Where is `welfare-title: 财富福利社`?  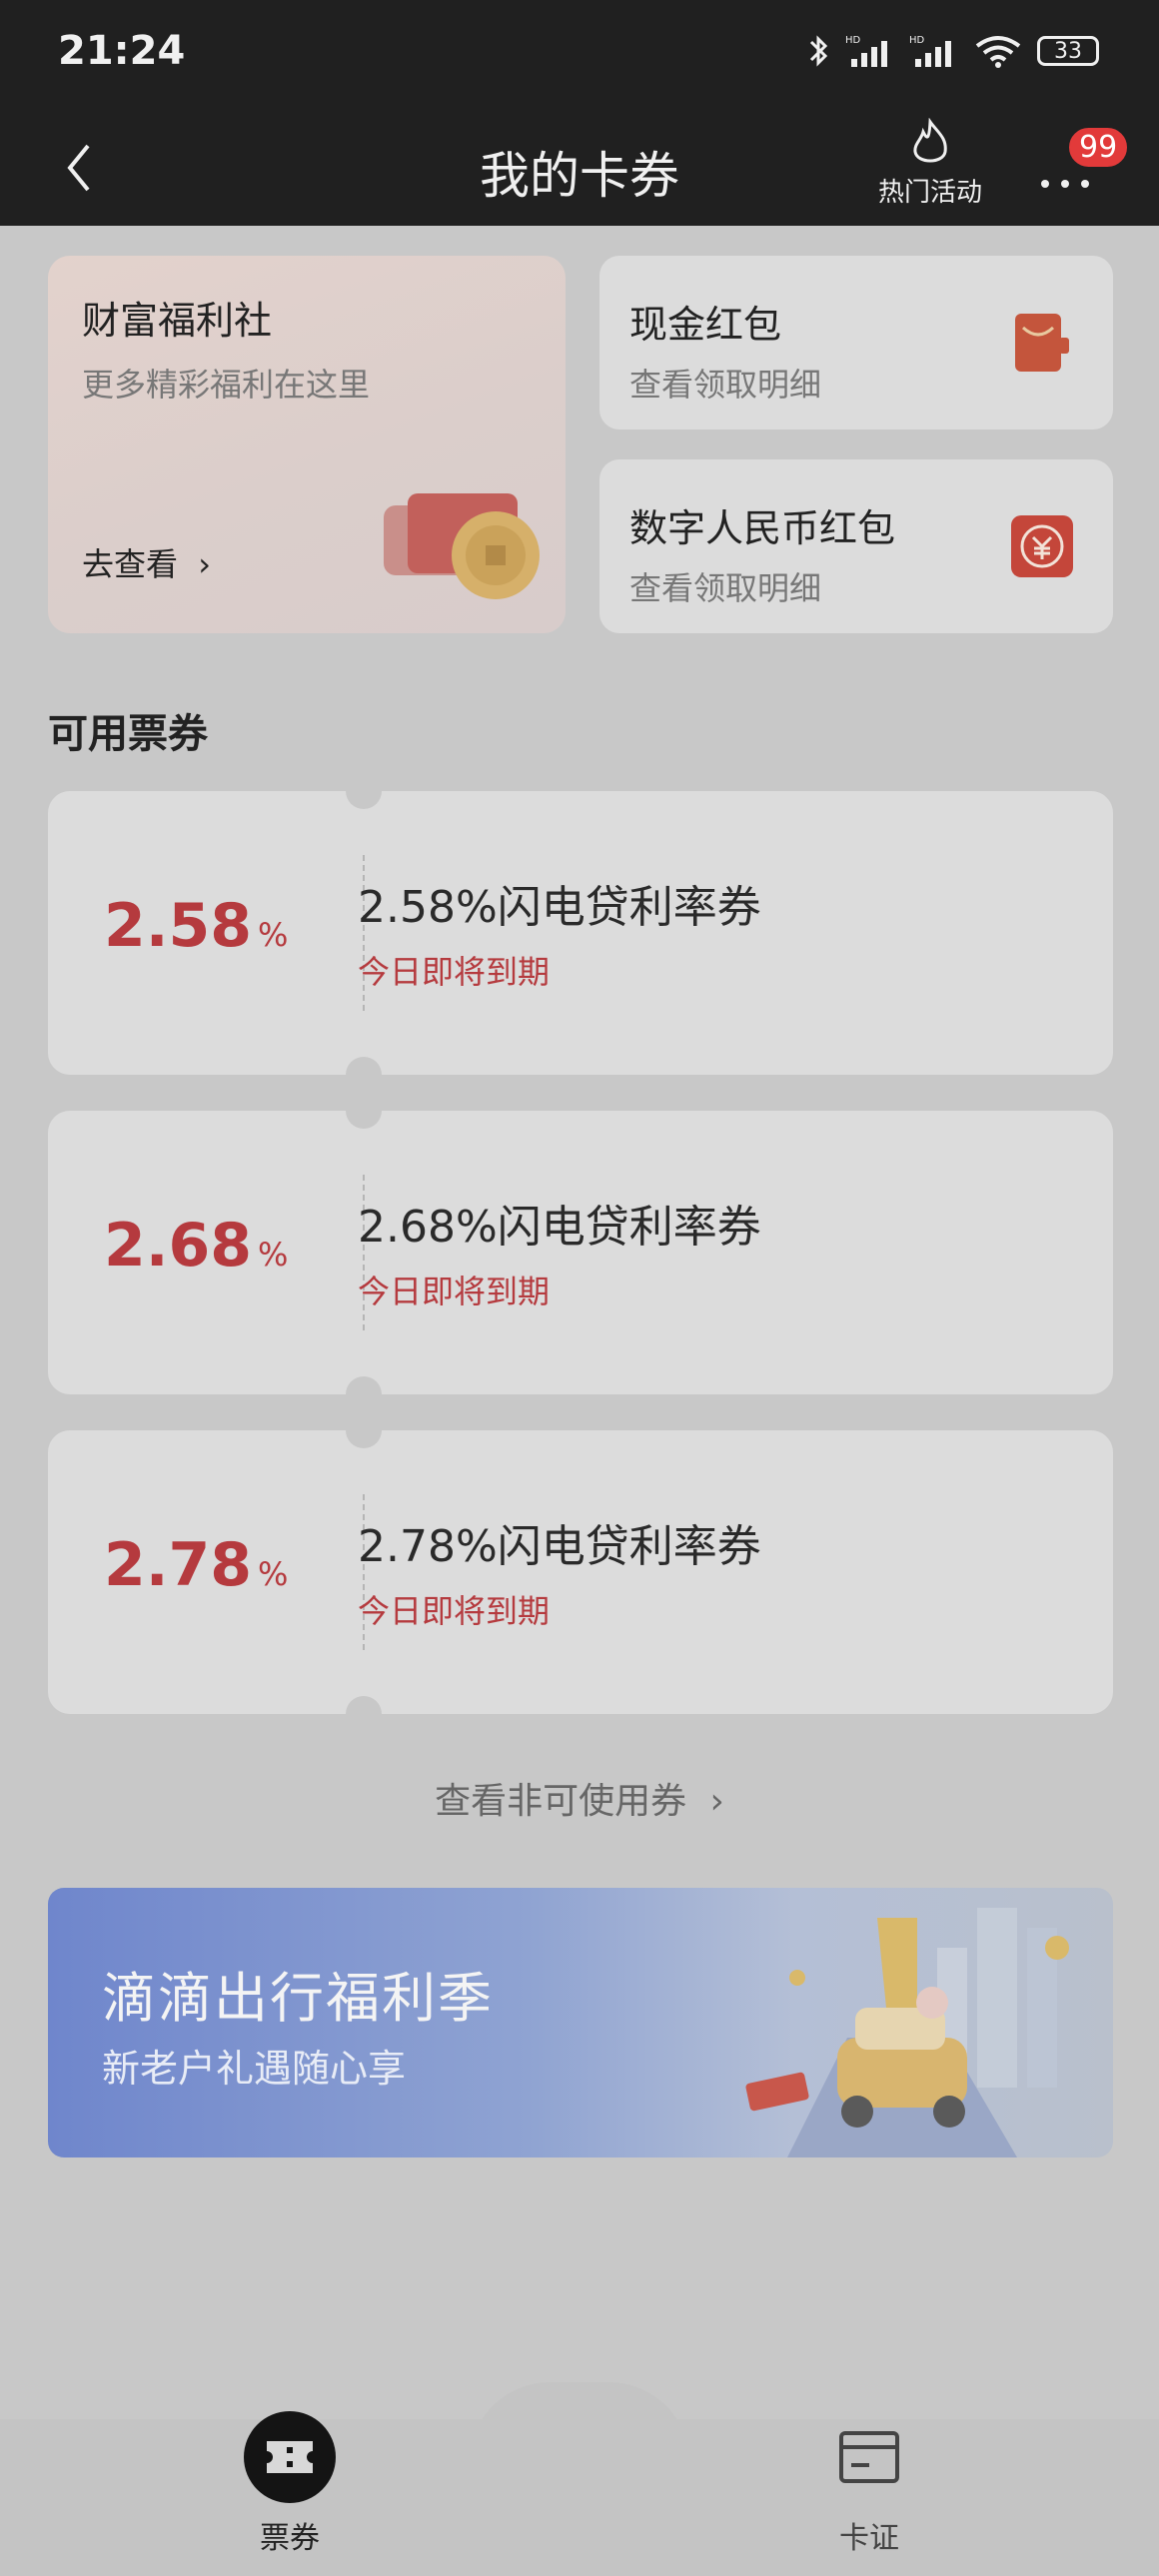 welfare-title: 财富福利社 is located at coordinates (177, 321).